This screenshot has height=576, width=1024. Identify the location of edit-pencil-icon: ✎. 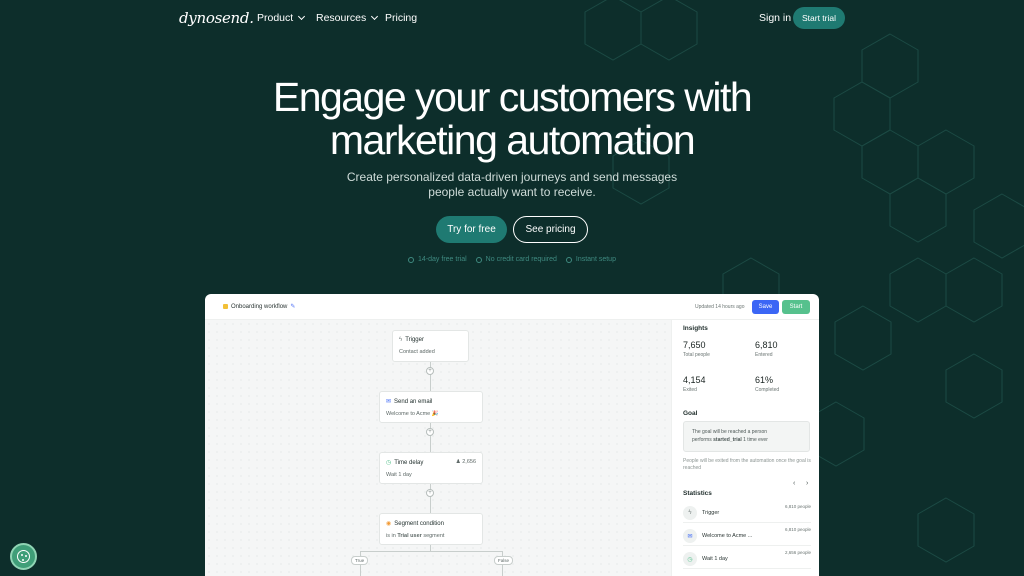
(292, 306).